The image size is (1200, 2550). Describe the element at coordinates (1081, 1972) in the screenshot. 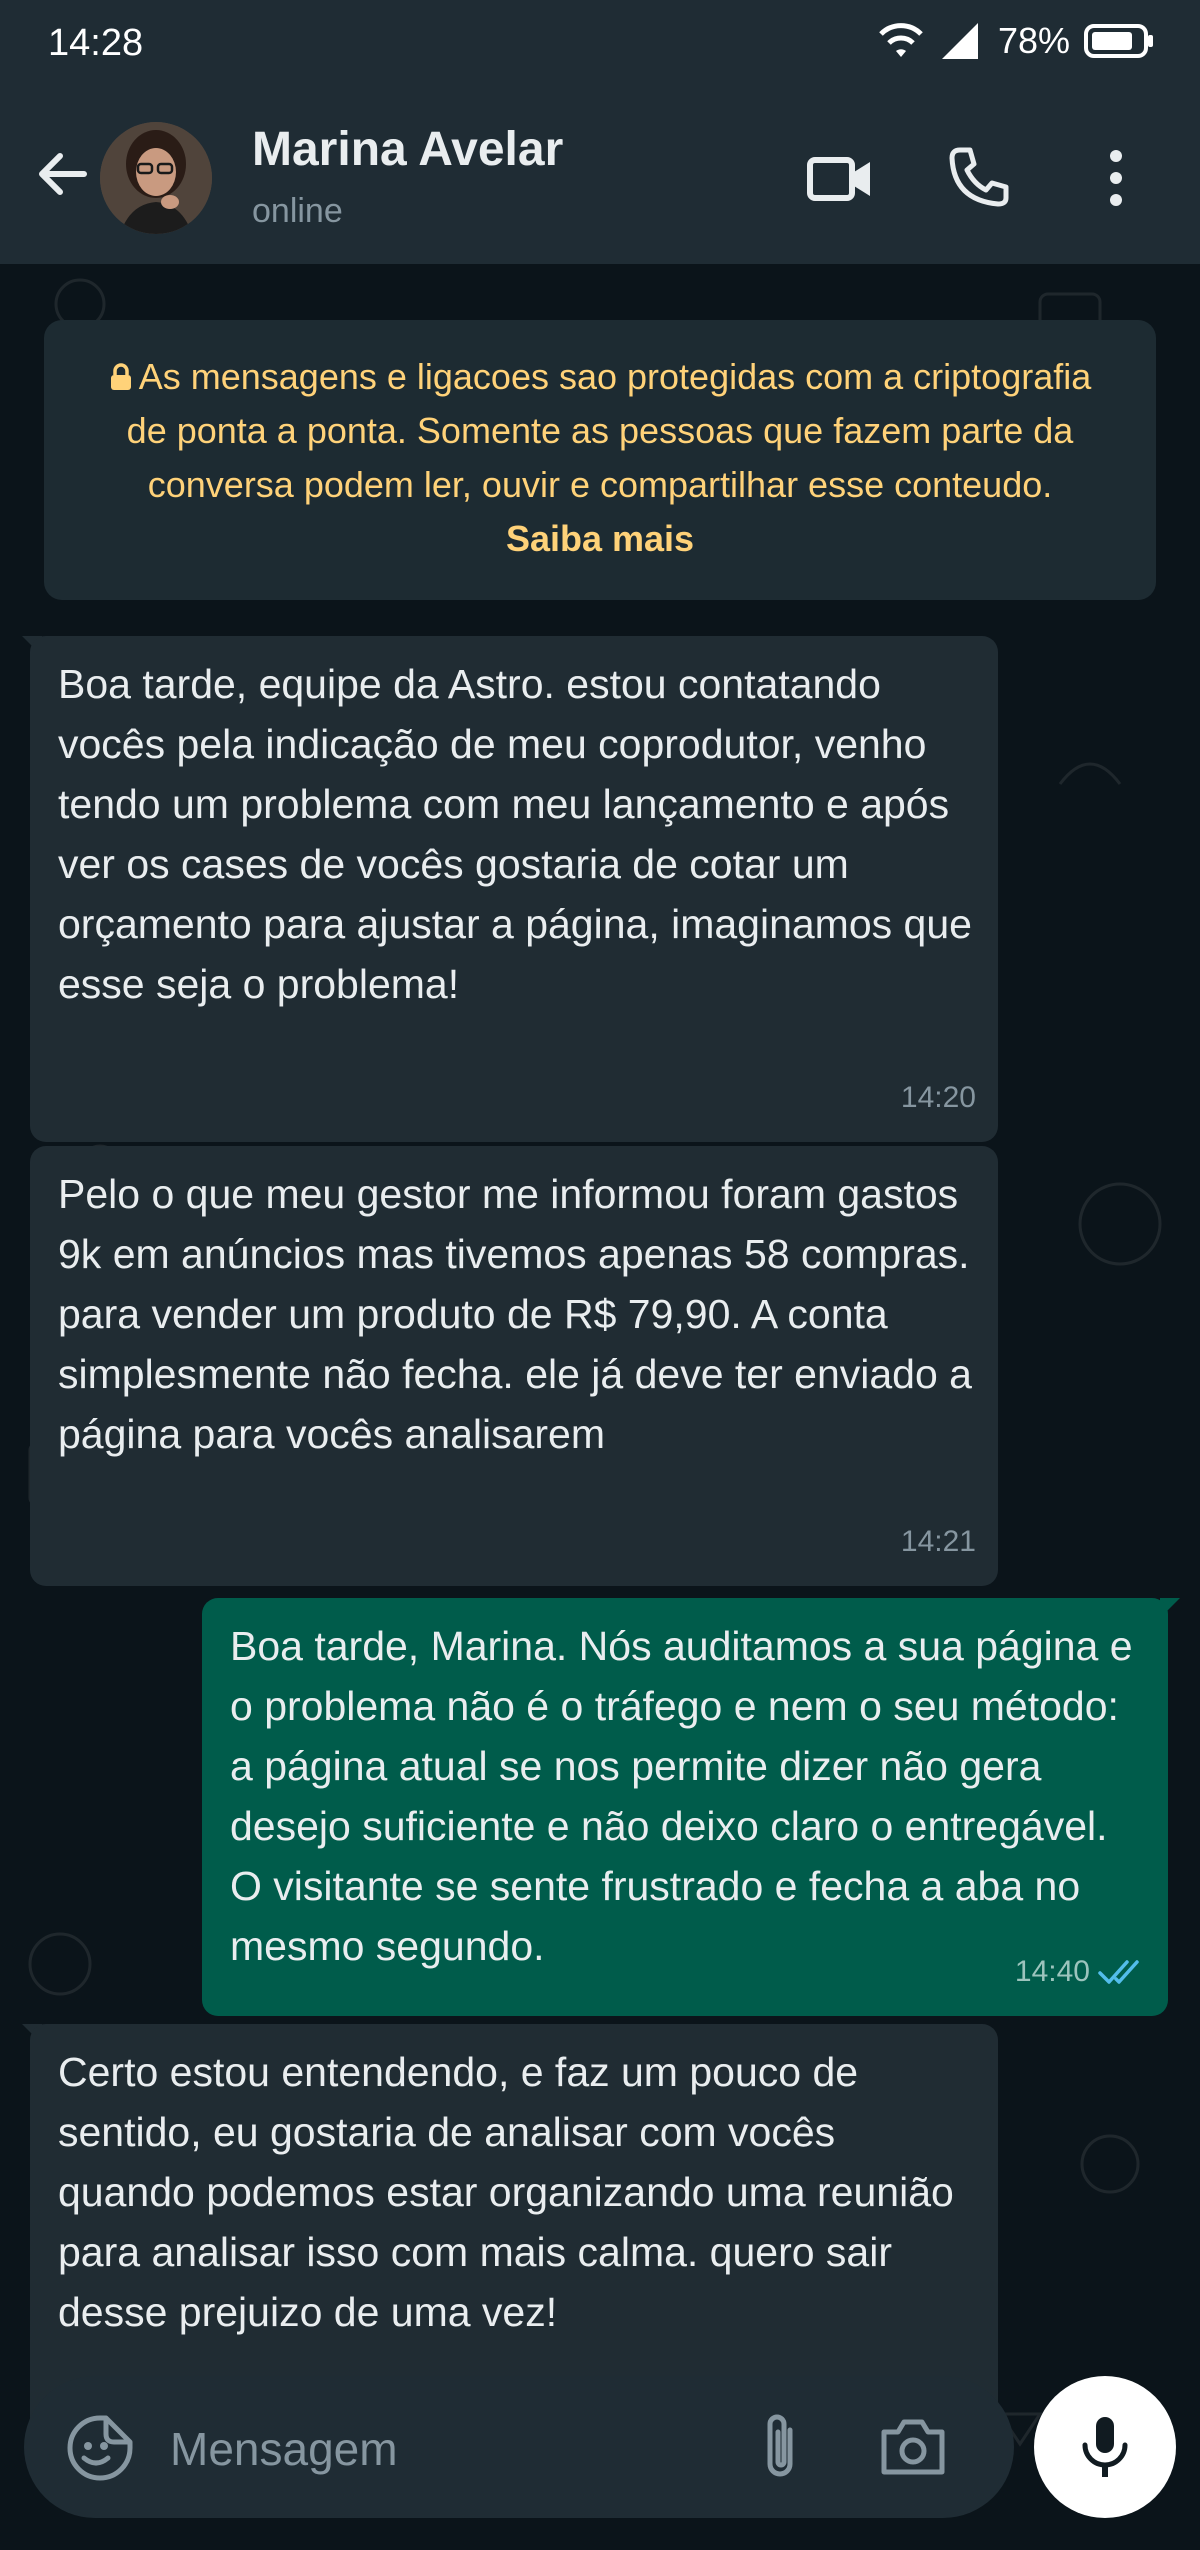

I see `message-time: 14:40` at that location.